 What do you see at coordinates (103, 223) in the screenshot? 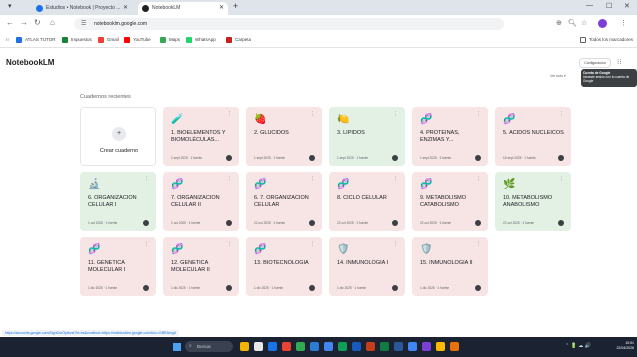
I see `notebook-meta: 1 oct 2025 · 1 fuente` at bounding box center [103, 223].